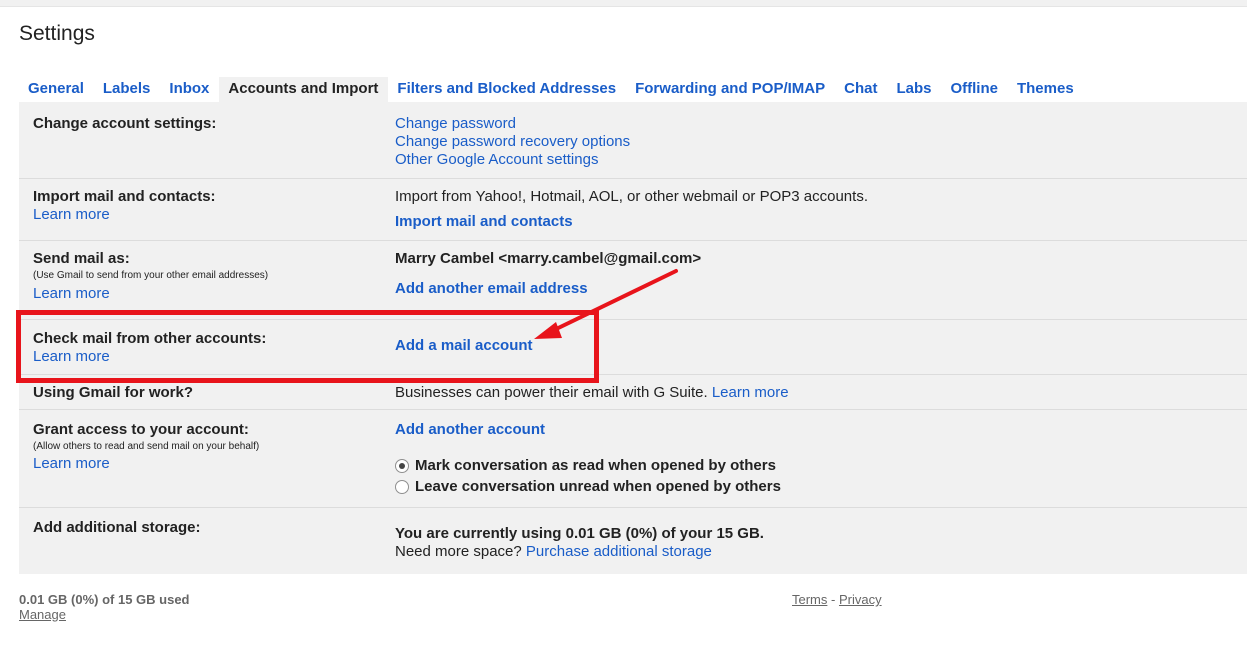  I want to click on change-password-link: Change password, so click(815, 124).